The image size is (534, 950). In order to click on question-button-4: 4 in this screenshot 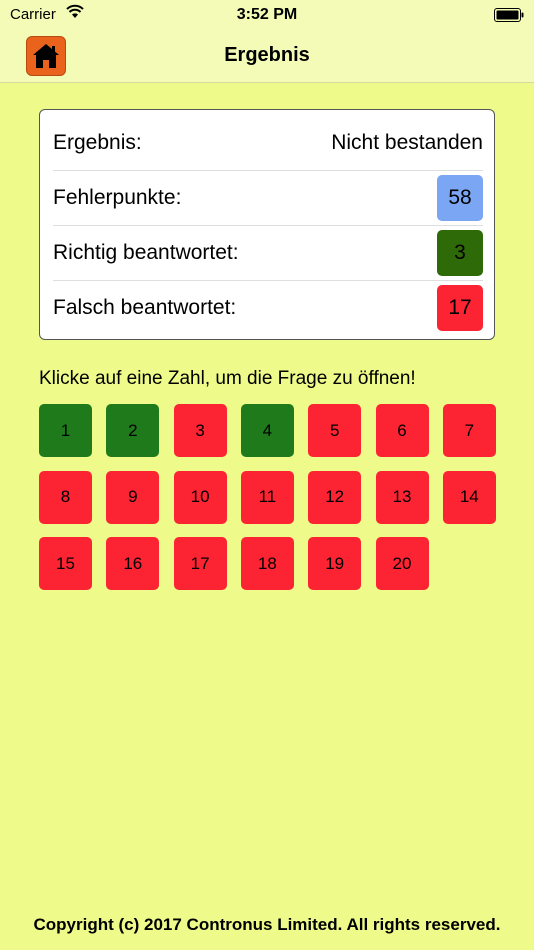, I will do `click(267, 430)`.